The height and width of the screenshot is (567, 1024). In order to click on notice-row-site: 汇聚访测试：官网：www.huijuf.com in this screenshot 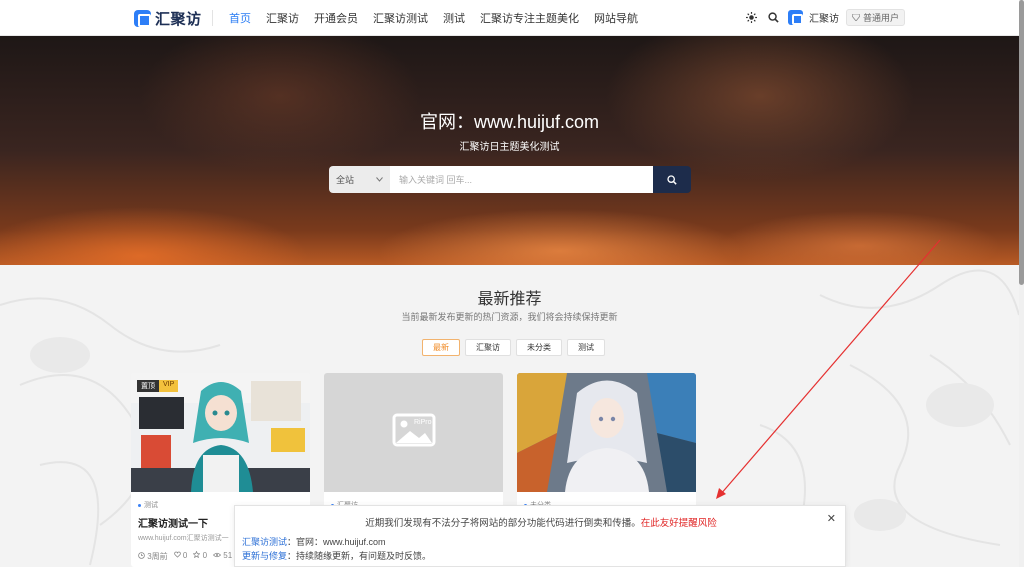, I will do `click(314, 541)`.